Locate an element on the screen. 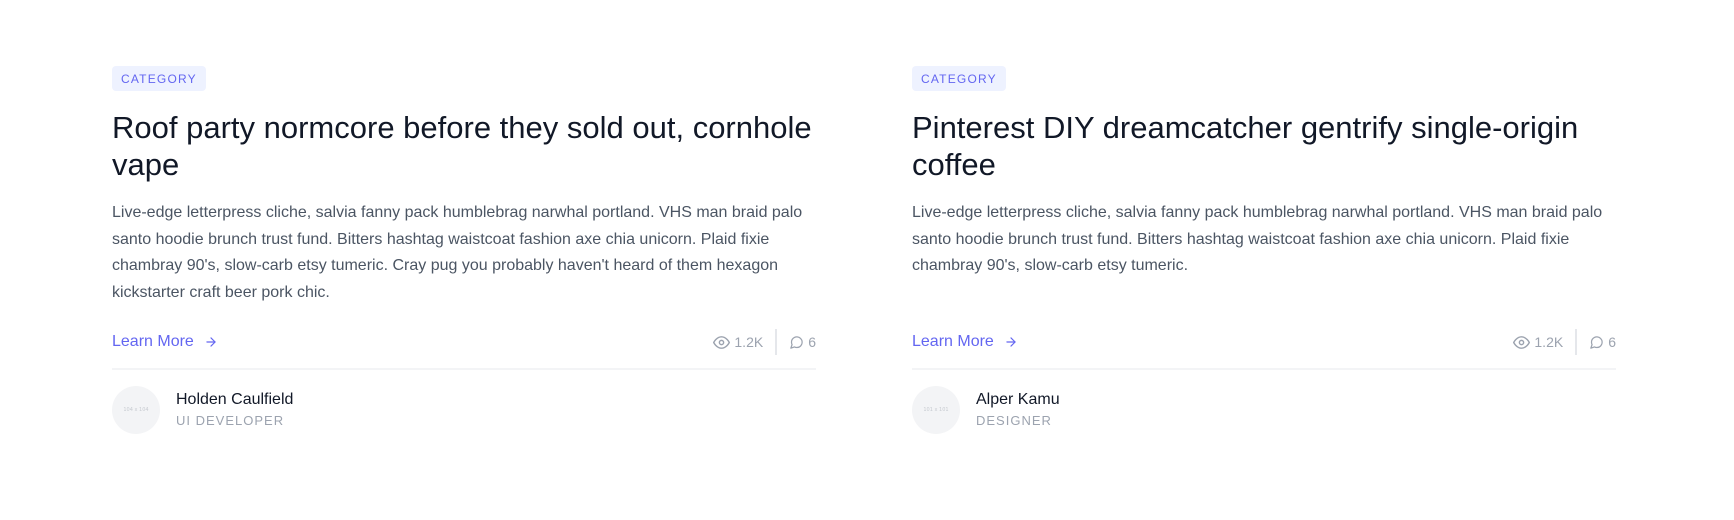 This screenshot has width=1734, height=520. author-text: Alper Kamu DESIGNER is located at coordinates (1018, 410).